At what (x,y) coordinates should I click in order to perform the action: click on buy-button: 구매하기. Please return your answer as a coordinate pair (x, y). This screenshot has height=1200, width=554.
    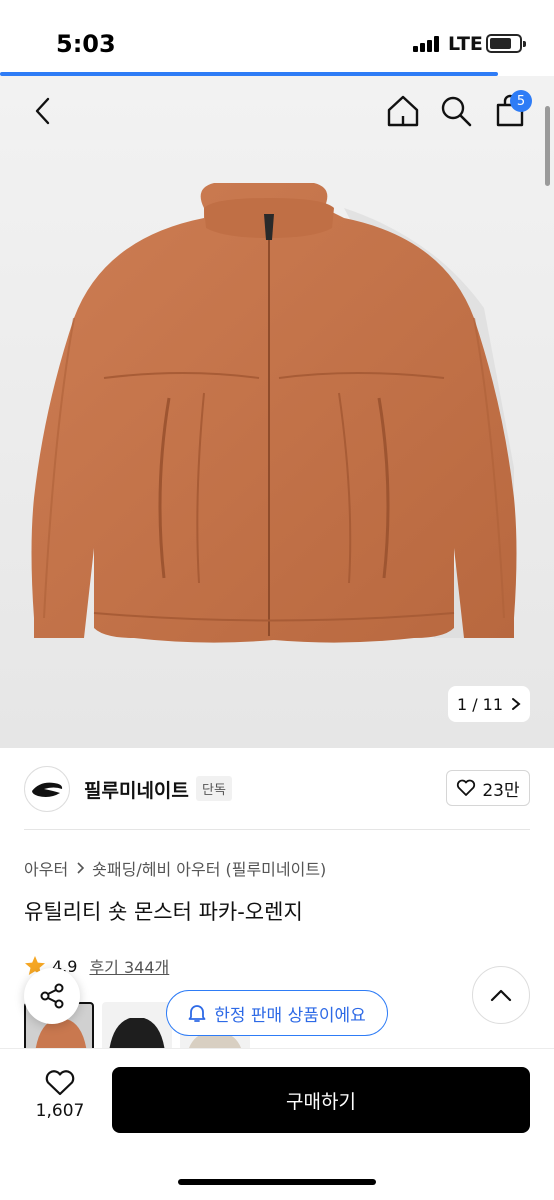
    Looking at the image, I should click on (321, 1100).